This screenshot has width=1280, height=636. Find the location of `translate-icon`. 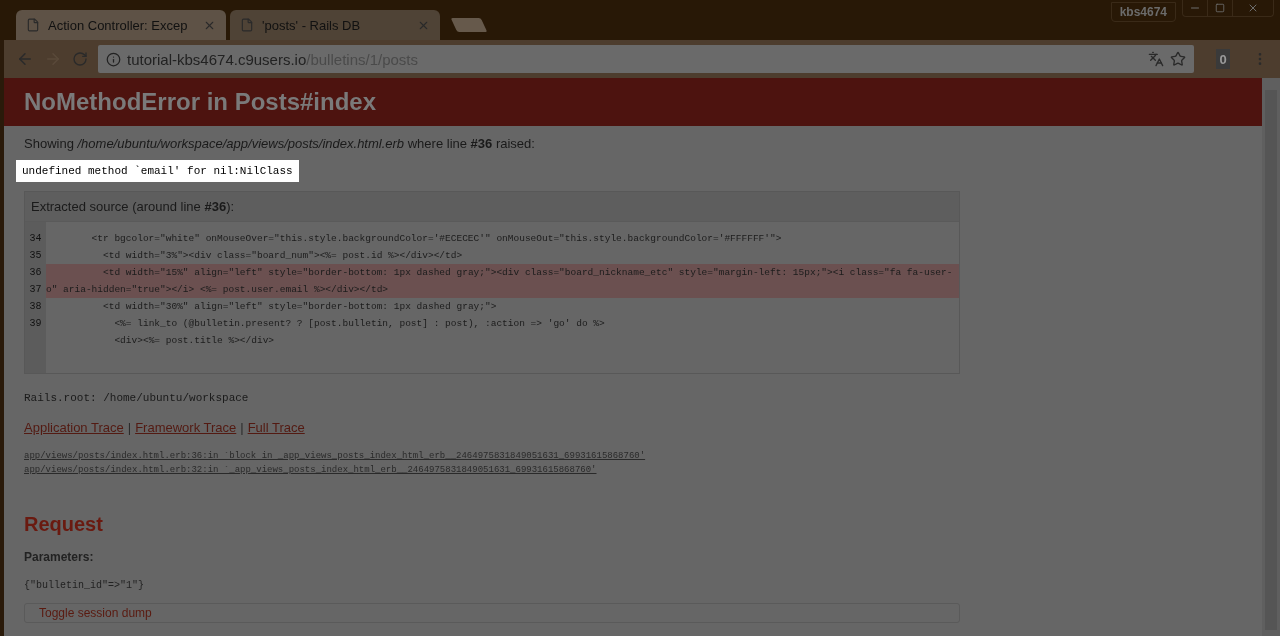

translate-icon is located at coordinates (1156, 59).